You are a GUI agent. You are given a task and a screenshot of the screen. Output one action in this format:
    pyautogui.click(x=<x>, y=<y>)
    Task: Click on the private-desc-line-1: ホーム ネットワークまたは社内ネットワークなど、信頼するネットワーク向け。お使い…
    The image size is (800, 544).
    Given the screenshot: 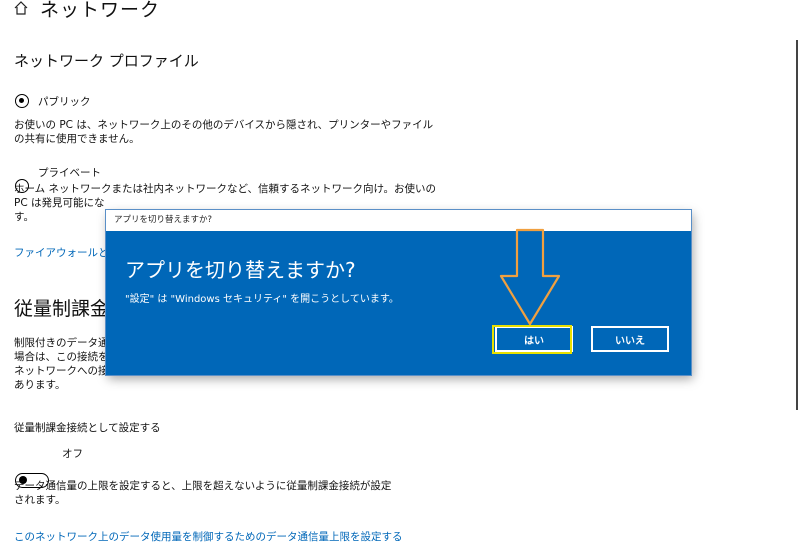 What is the action you would take?
    pyautogui.click(x=225, y=189)
    